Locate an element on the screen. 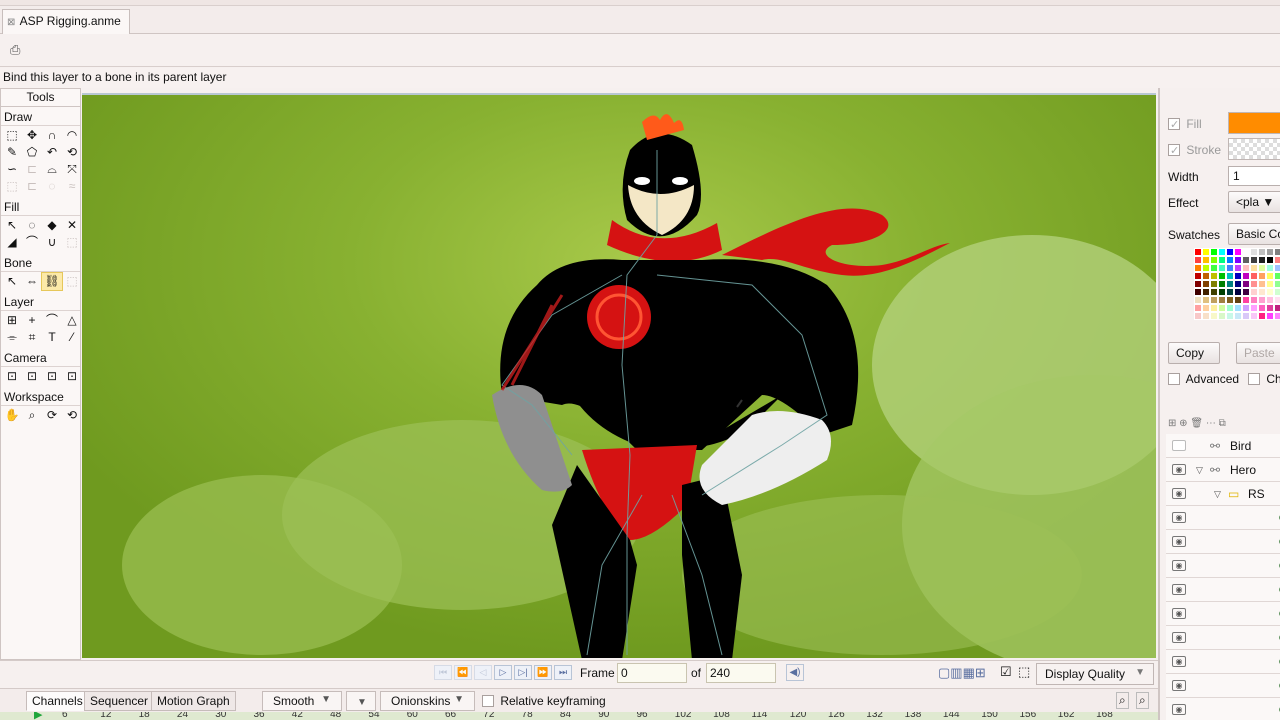 The height and width of the screenshot is (720, 1280). delete-shape-icon: ✕ is located at coordinates (72, 225).